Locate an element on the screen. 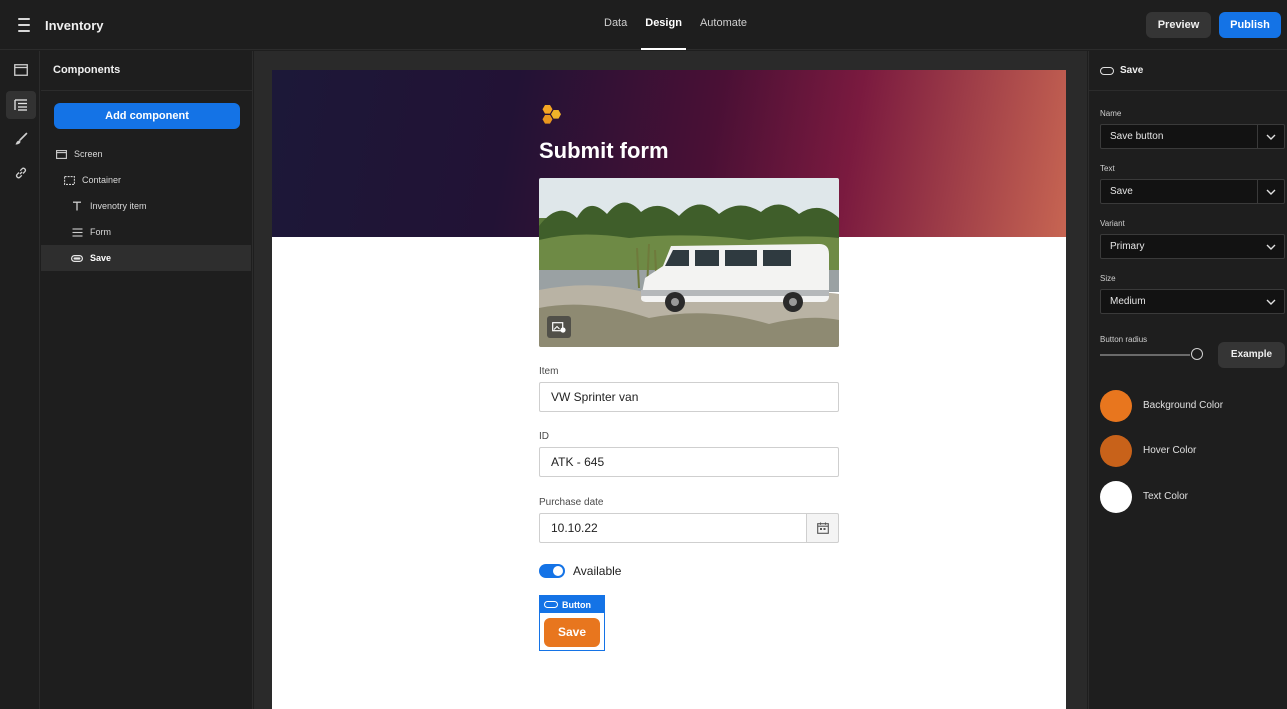 Image resolution: width=1287 pixels, height=709 pixels. preview-button: Preview is located at coordinates (1178, 25).